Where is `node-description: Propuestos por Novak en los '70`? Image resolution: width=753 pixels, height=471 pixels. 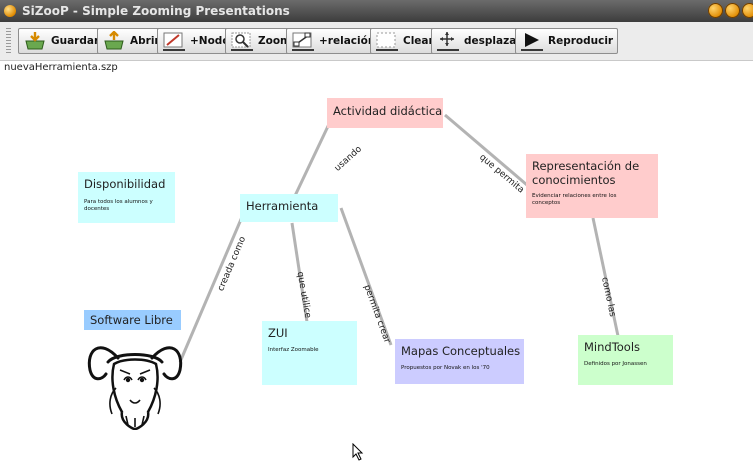 node-description: Propuestos por Novak en los '70 is located at coordinates (445, 368).